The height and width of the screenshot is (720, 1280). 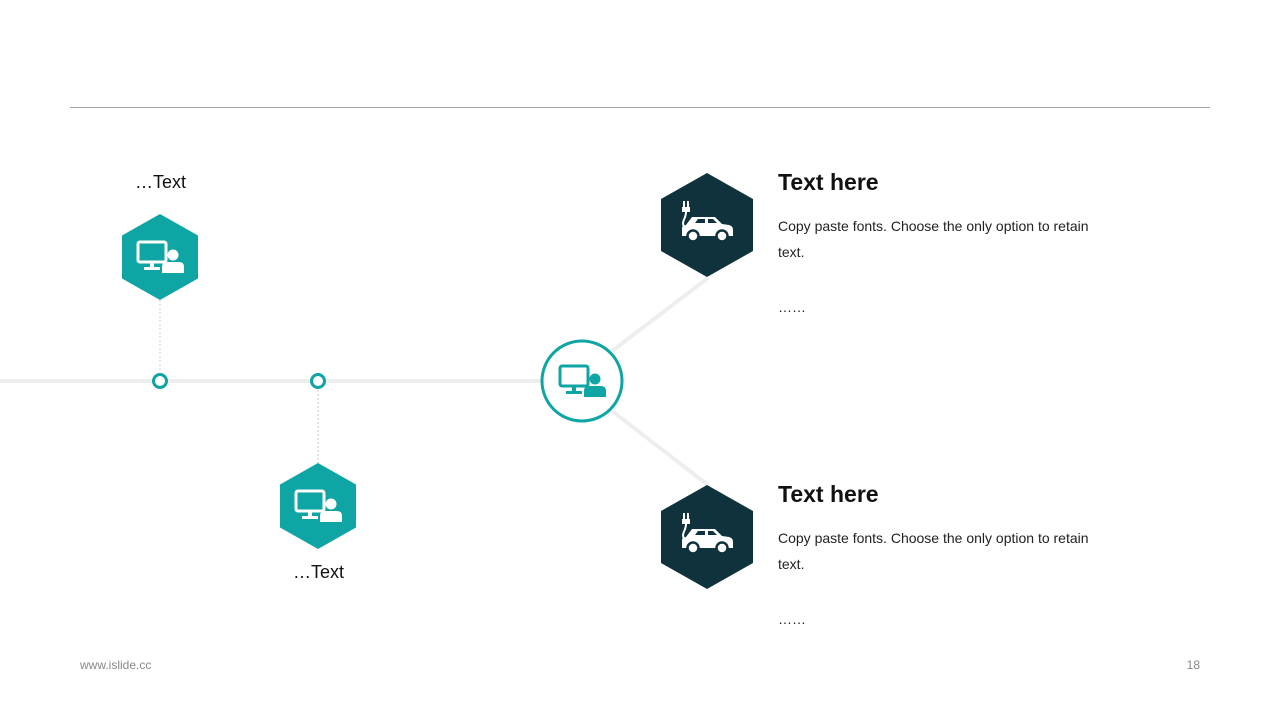 I want to click on lower-branch-line, so click(x=660, y=448).